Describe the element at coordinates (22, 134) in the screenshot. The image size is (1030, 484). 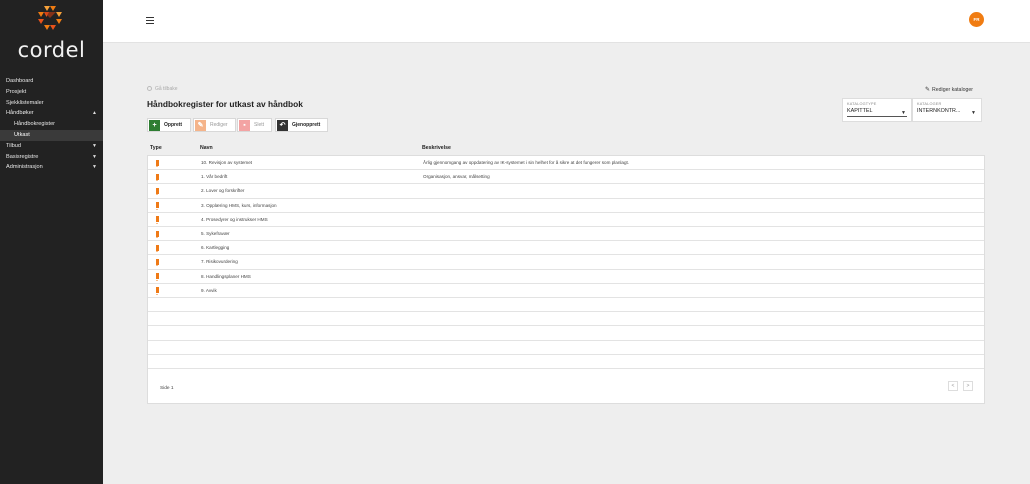
I see `sidebar-item-label: Utkast` at that location.